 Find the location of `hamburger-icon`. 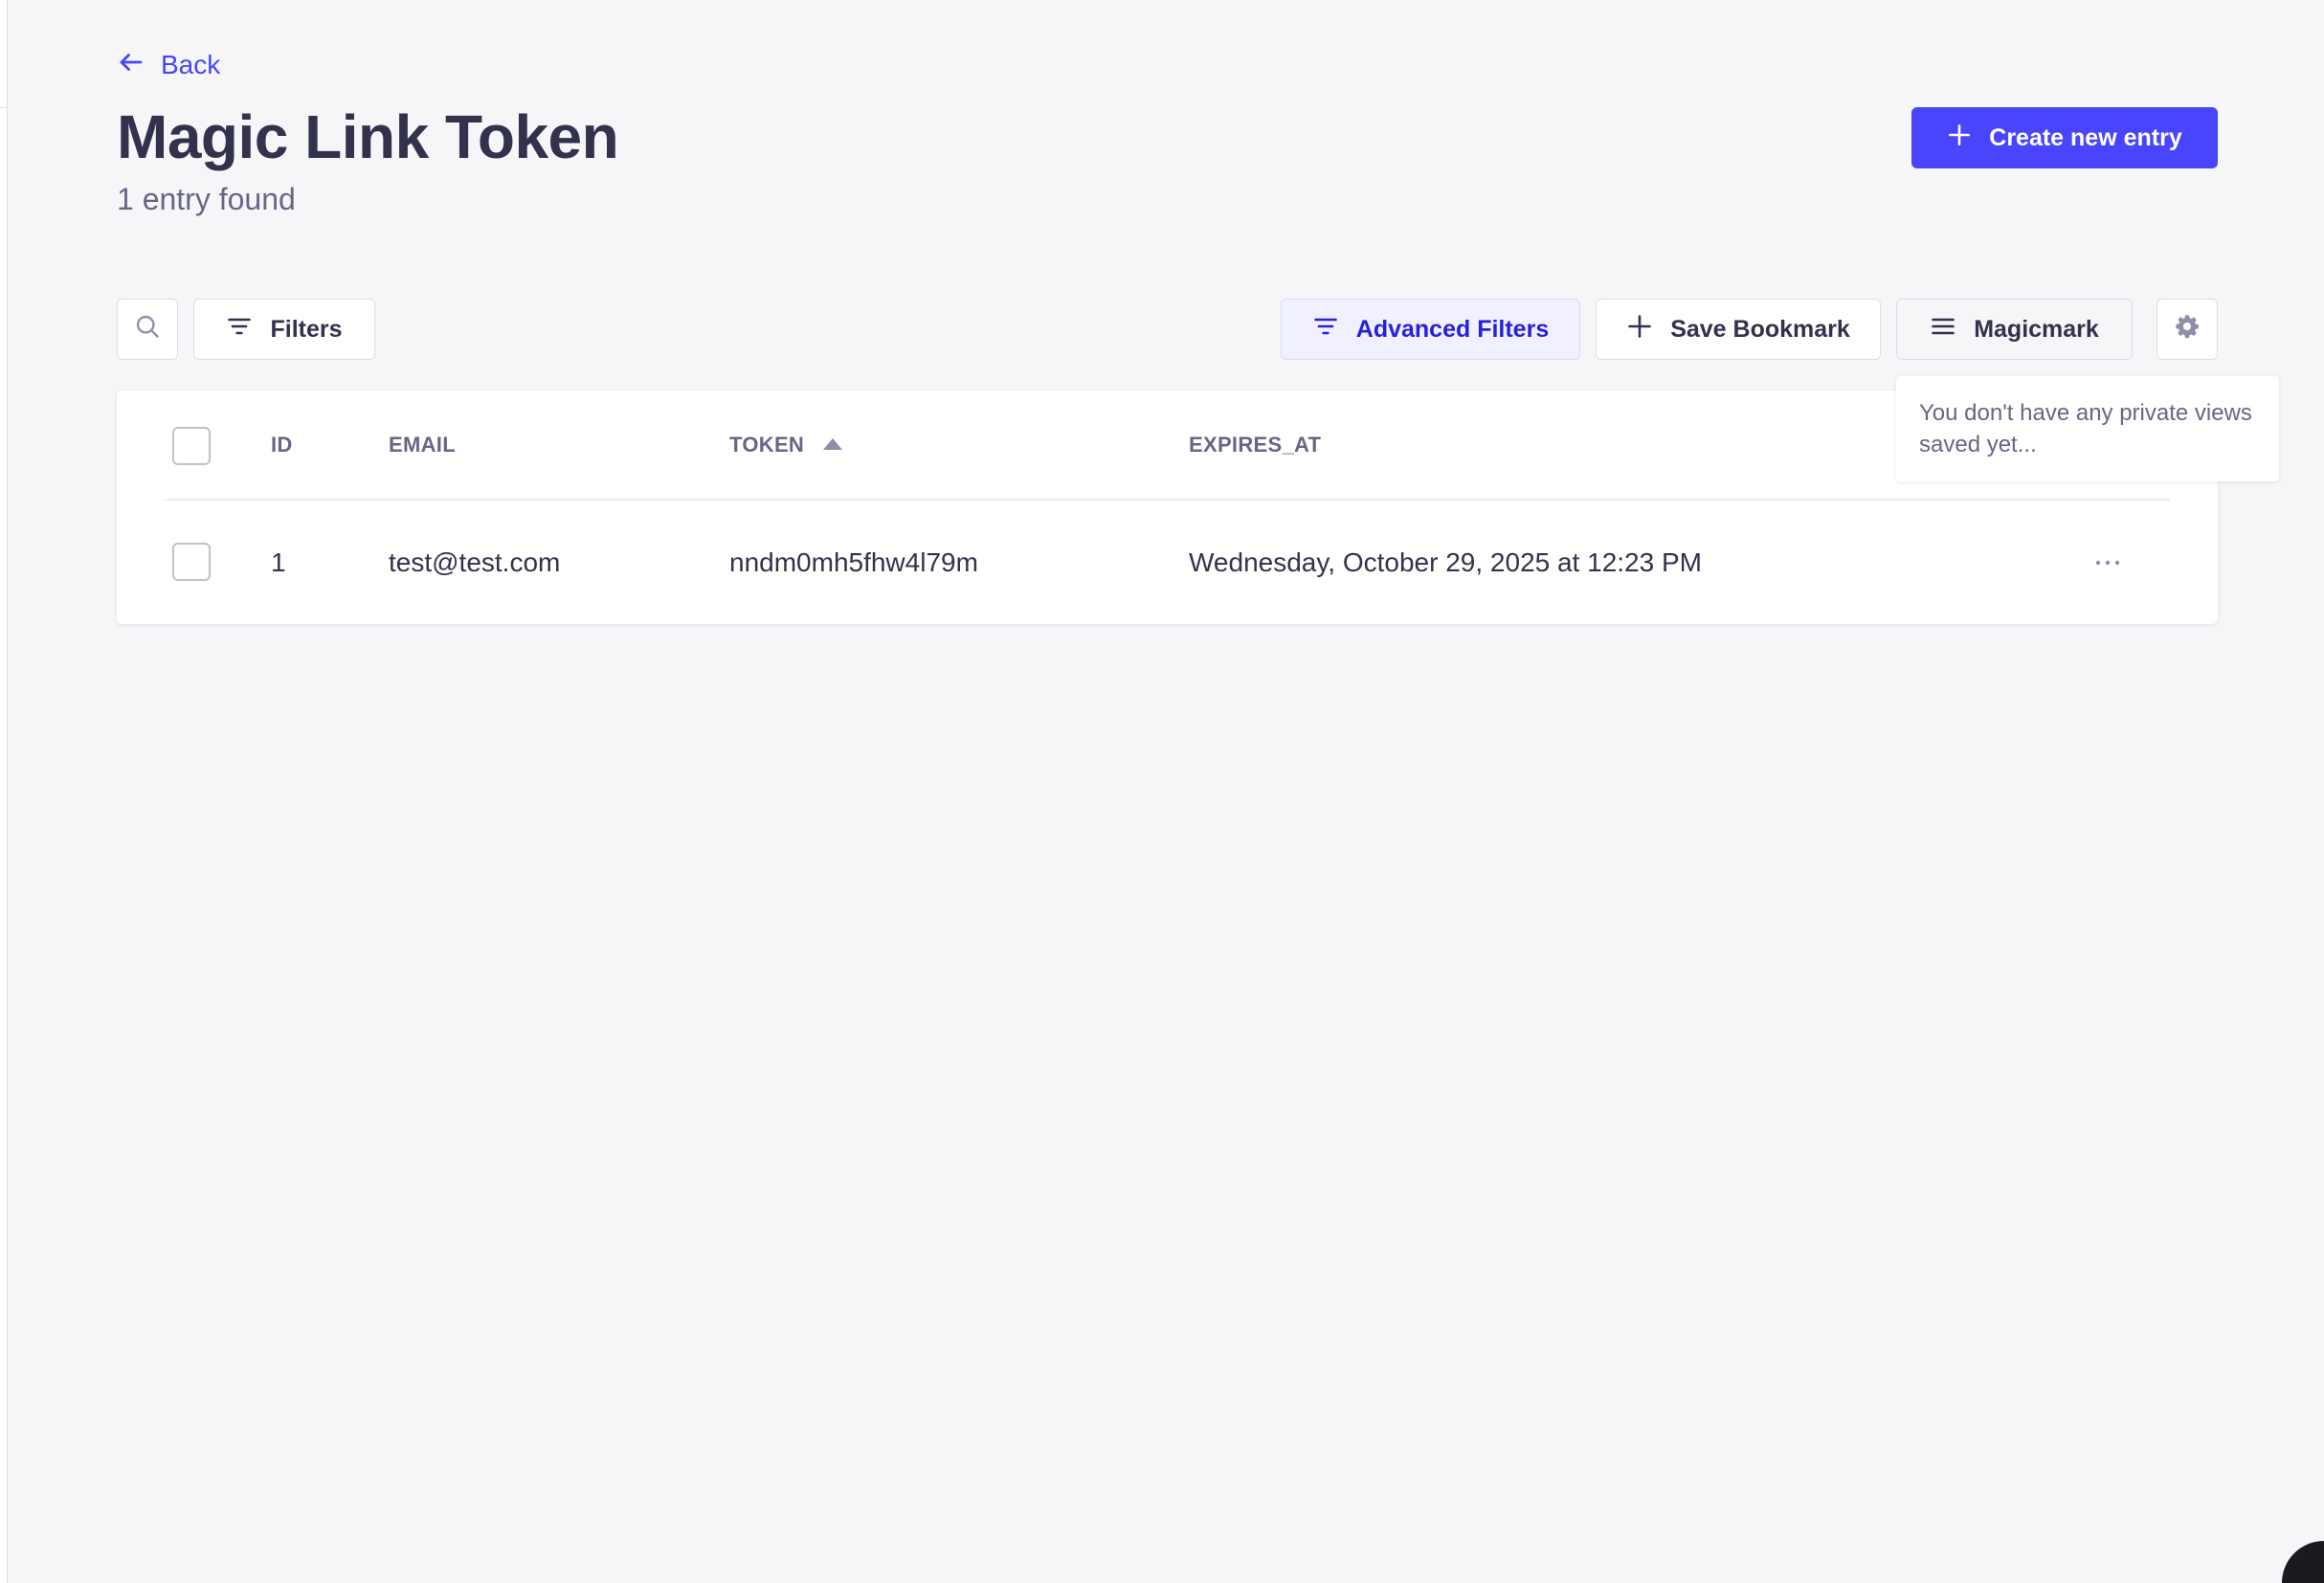

hamburger-icon is located at coordinates (1943, 329).